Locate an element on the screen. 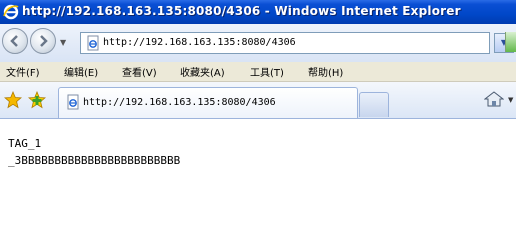  address-bar: http://192.168.163.135:8080/4306 is located at coordinates (285, 43).